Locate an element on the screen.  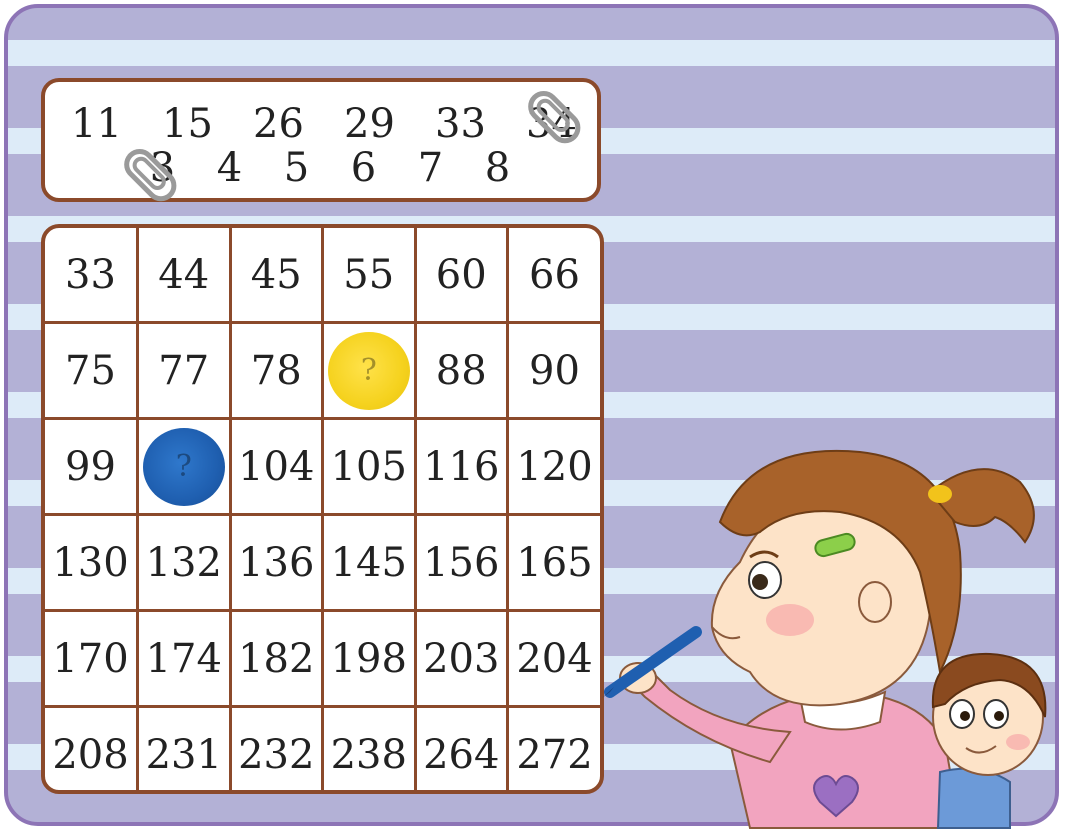
grid-cell: 204 is located at coordinates (553, 658).